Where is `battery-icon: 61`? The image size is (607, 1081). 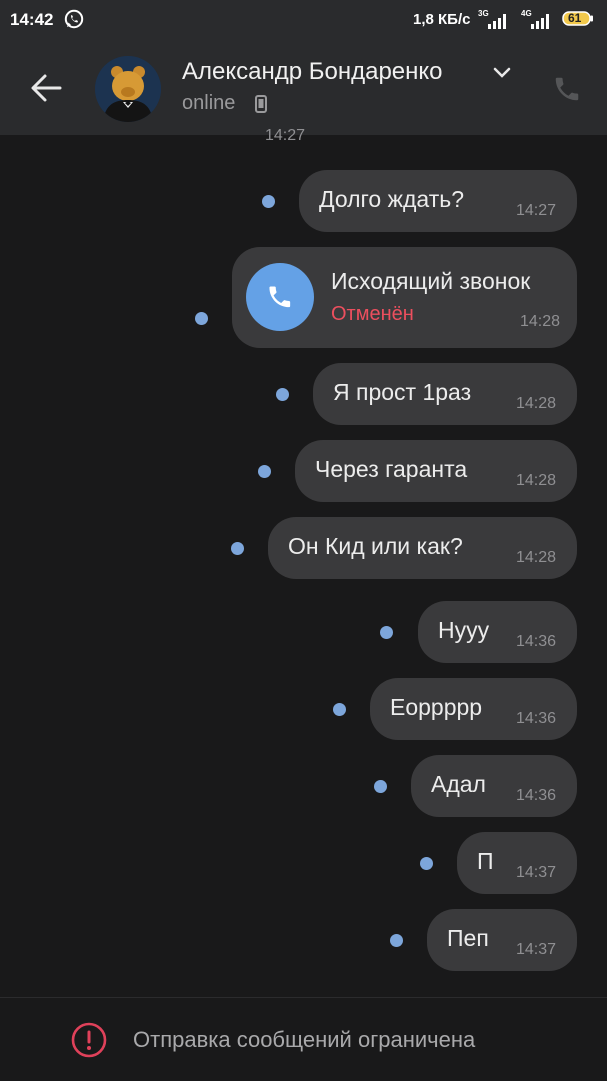 battery-icon: 61 is located at coordinates (578, 18).